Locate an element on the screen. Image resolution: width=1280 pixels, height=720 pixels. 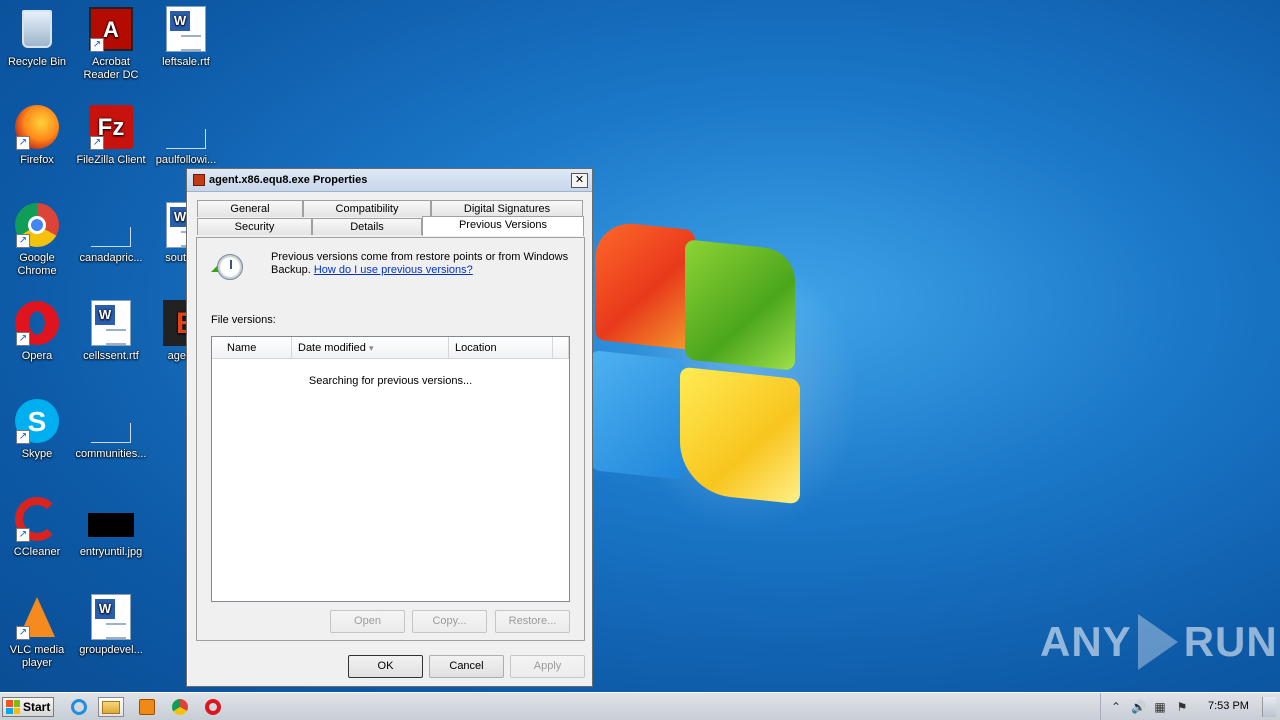
desktop-icon-label: leftsale.rtf is located at coordinates (186, 62).